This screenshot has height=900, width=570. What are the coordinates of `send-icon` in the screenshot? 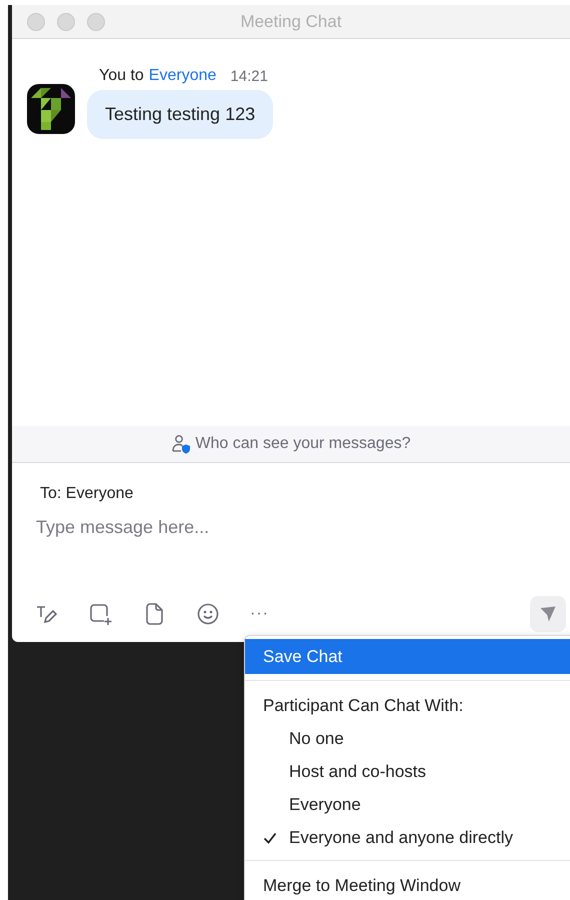 It's located at (548, 614).